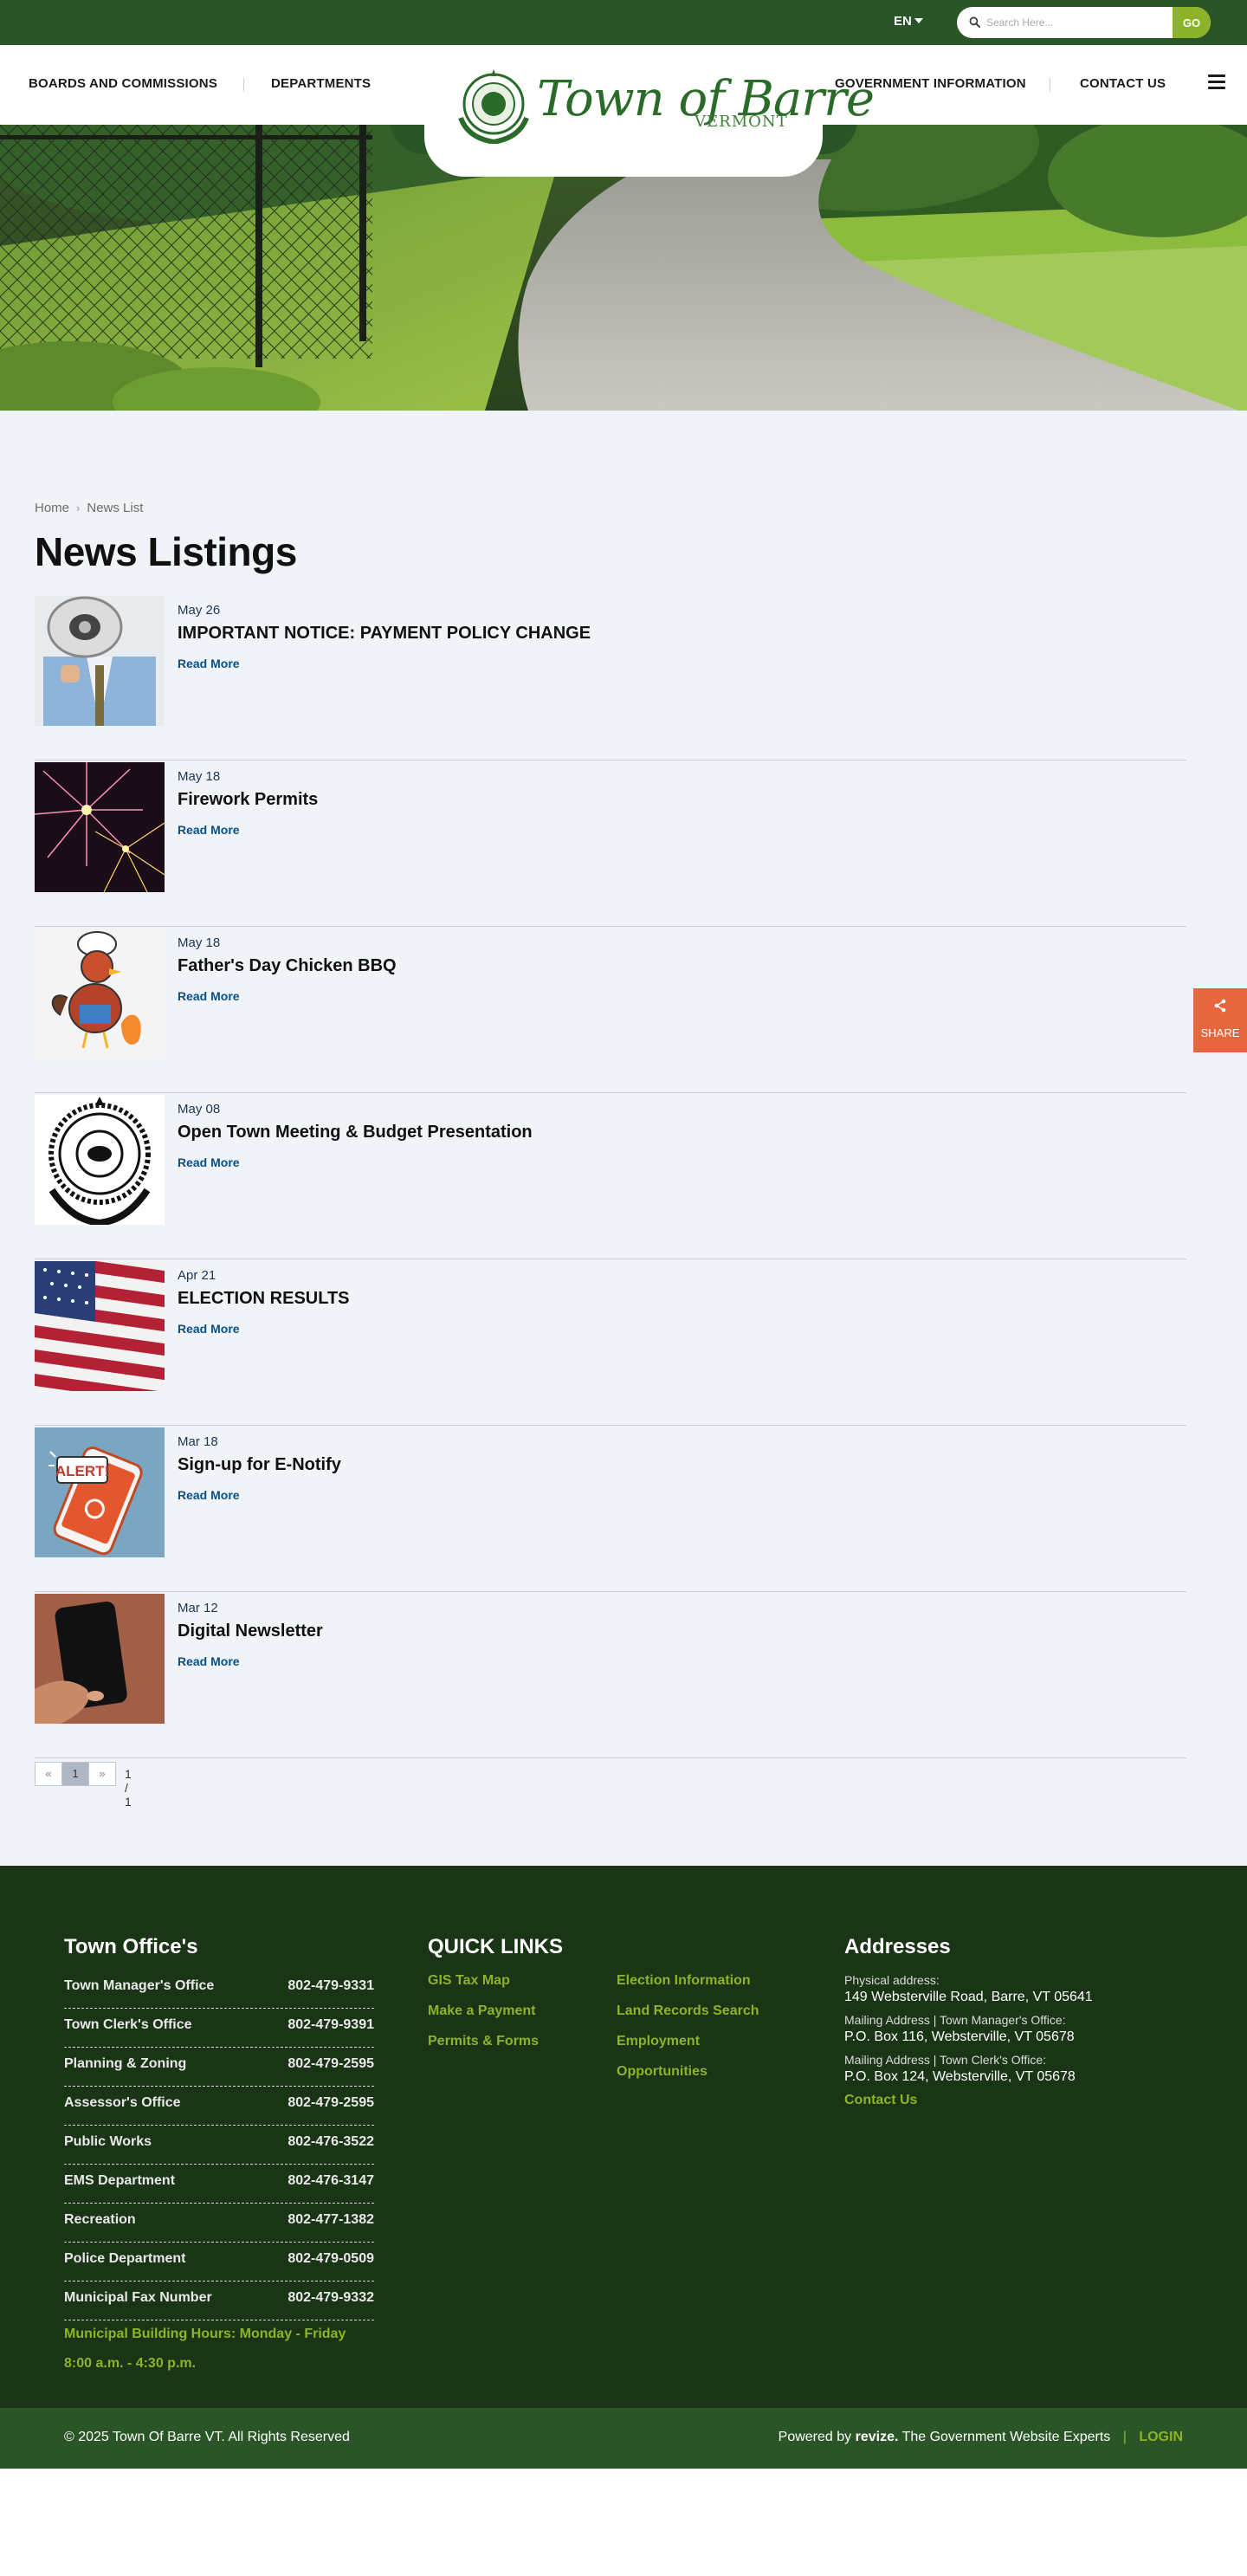 The width and height of the screenshot is (1247, 2576). I want to click on language-label: EN, so click(903, 21).